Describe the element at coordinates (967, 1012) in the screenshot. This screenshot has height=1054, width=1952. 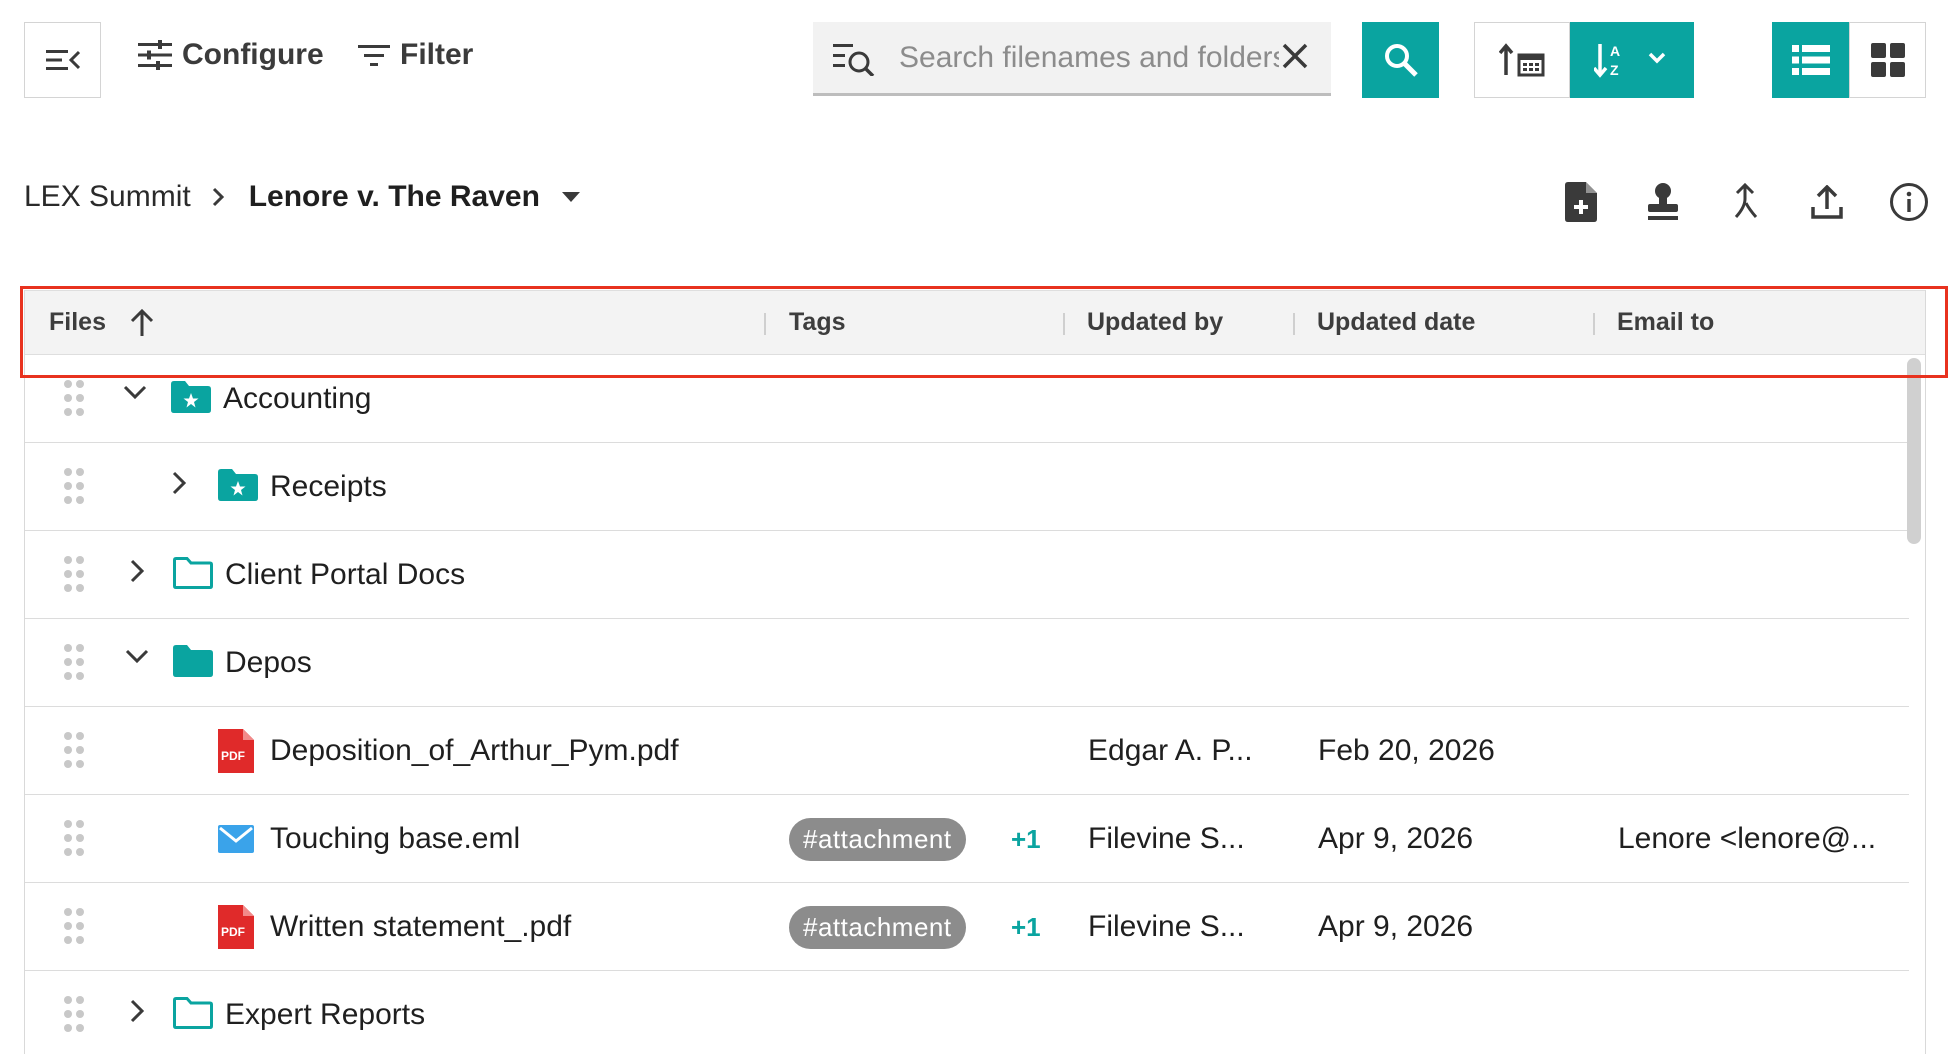
I see `table-row: Expert Reports` at that location.